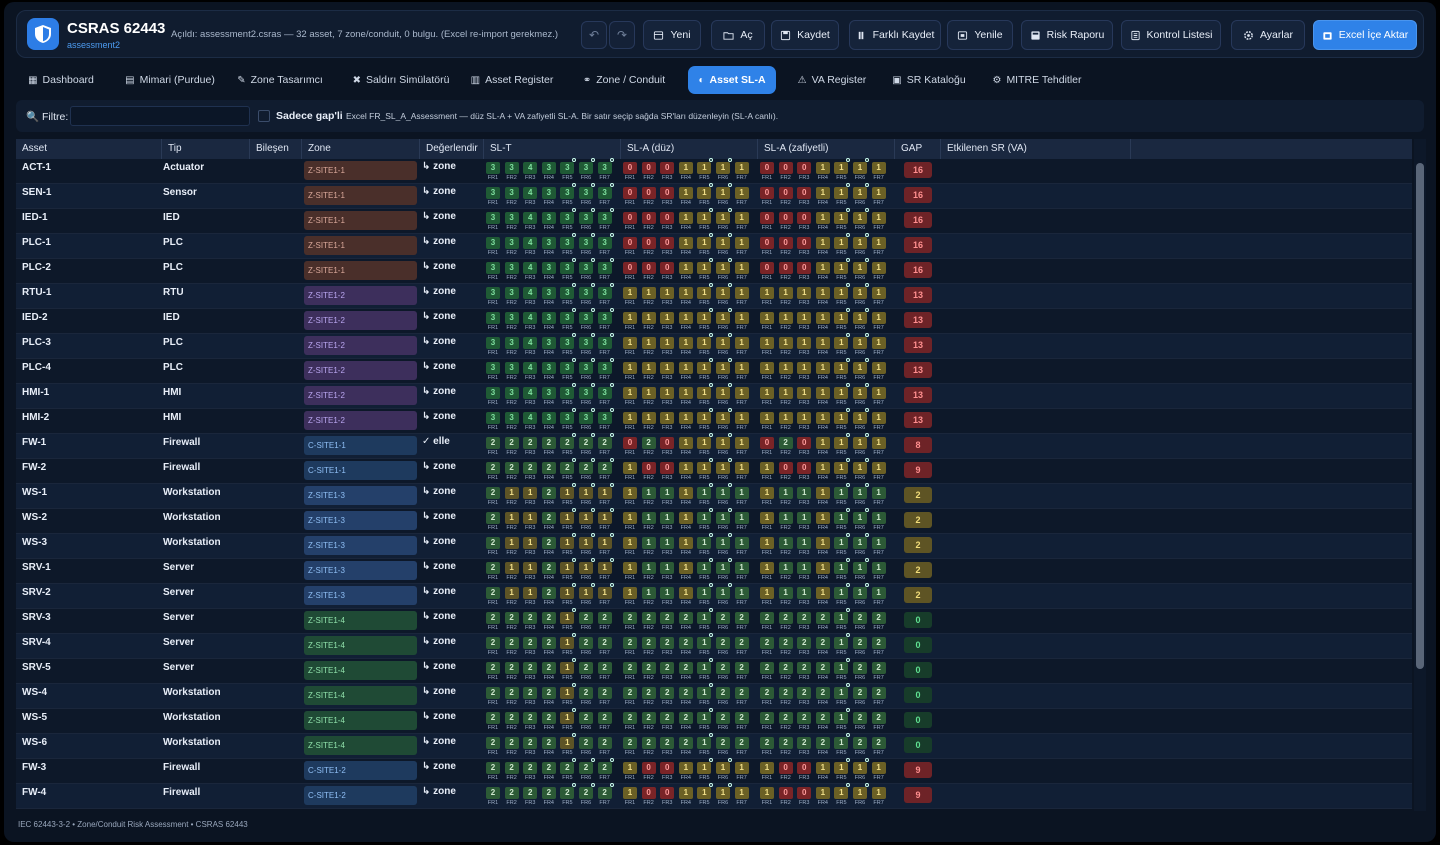 The width and height of the screenshot is (1440, 845). Describe the element at coordinates (895, 35) in the screenshot. I see `farklı-kaydet-button: Farklı Kaydet` at that location.